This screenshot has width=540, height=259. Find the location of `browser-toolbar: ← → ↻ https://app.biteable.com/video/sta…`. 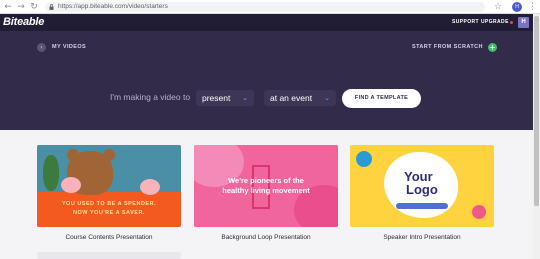

browser-toolbar: ← → ↻ https://app.biteable.com/video/sta… is located at coordinates (270, 7).